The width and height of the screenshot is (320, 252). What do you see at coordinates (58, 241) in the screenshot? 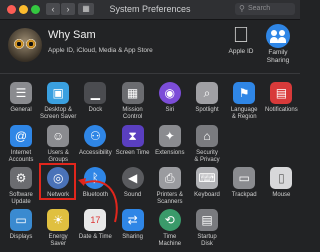
I see `pane-label: Energy Saver` at bounding box center [58, 241].